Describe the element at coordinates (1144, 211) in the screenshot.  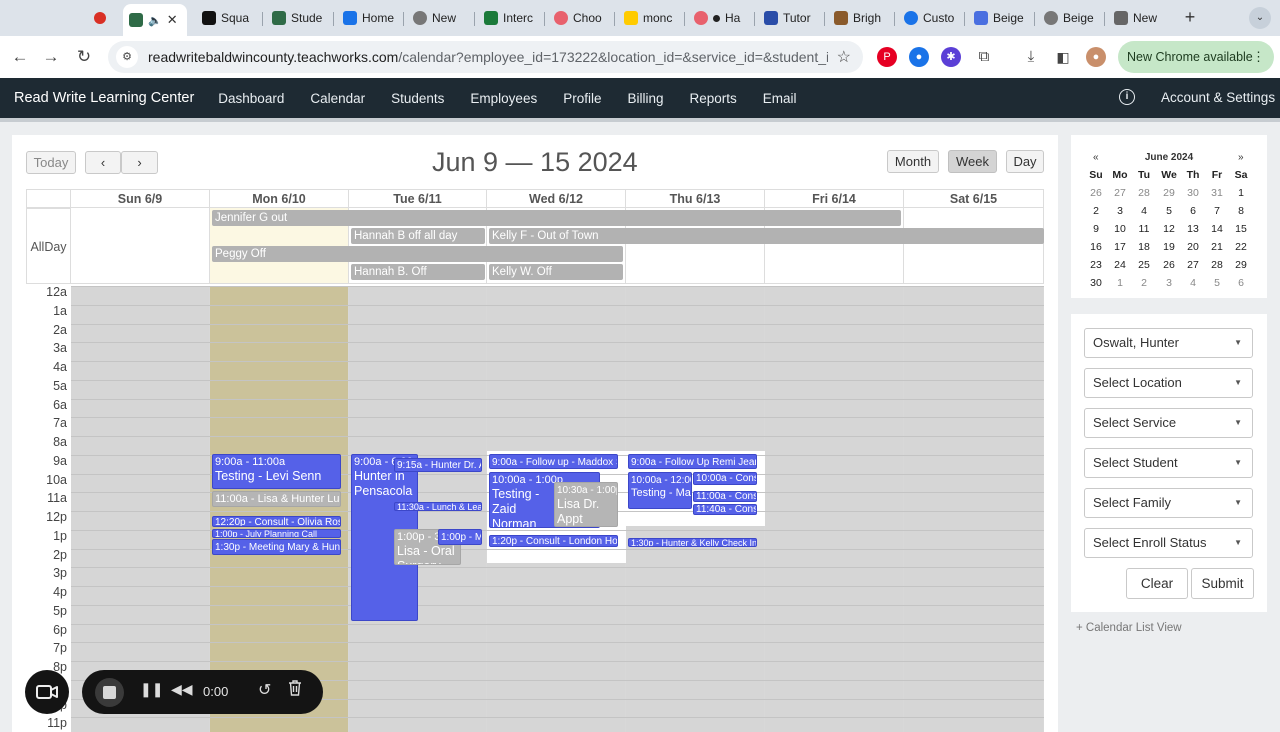
I see `mini-calendar-day: 4` at that location.